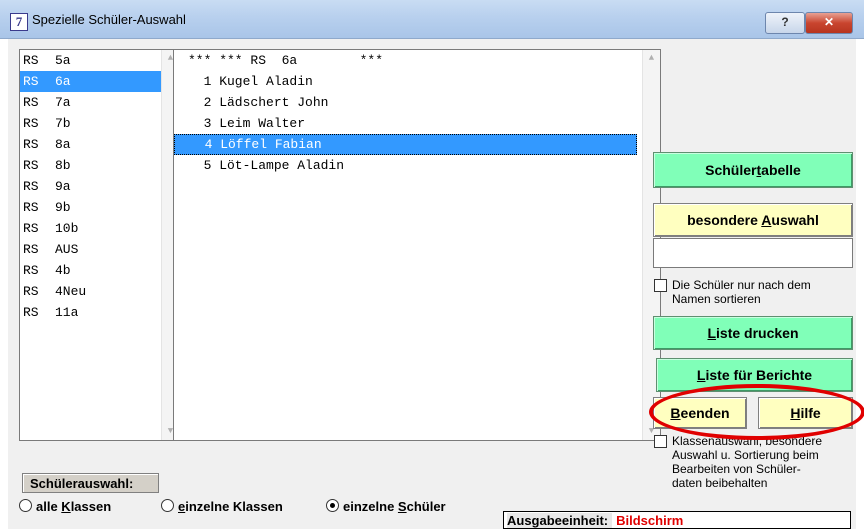  What do you see at coordinates (67, 312) in the screenshot?
I see `class-name: 11a` at bounding box center [67, 312].